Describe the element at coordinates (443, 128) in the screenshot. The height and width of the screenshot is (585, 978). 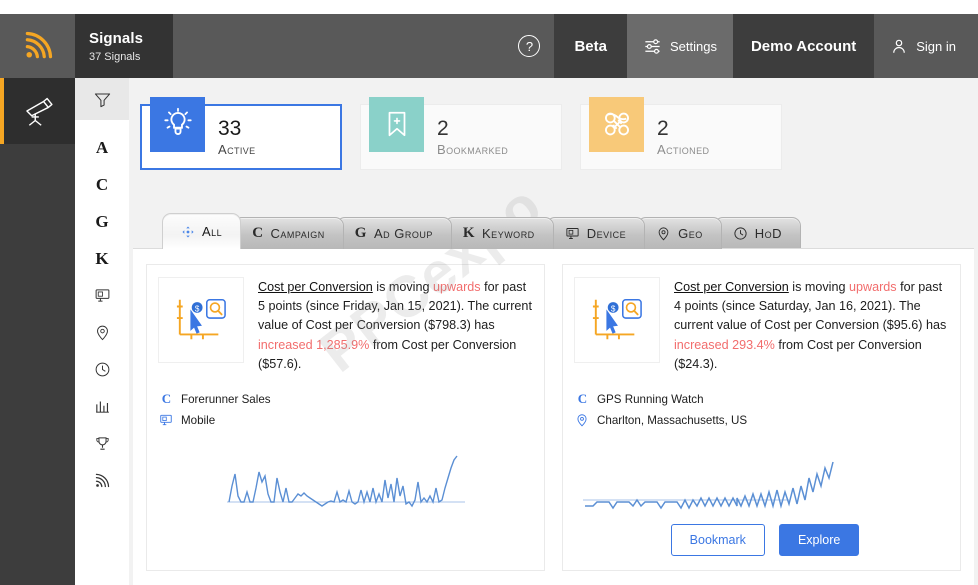
I see `stat-count: 2` at that location.